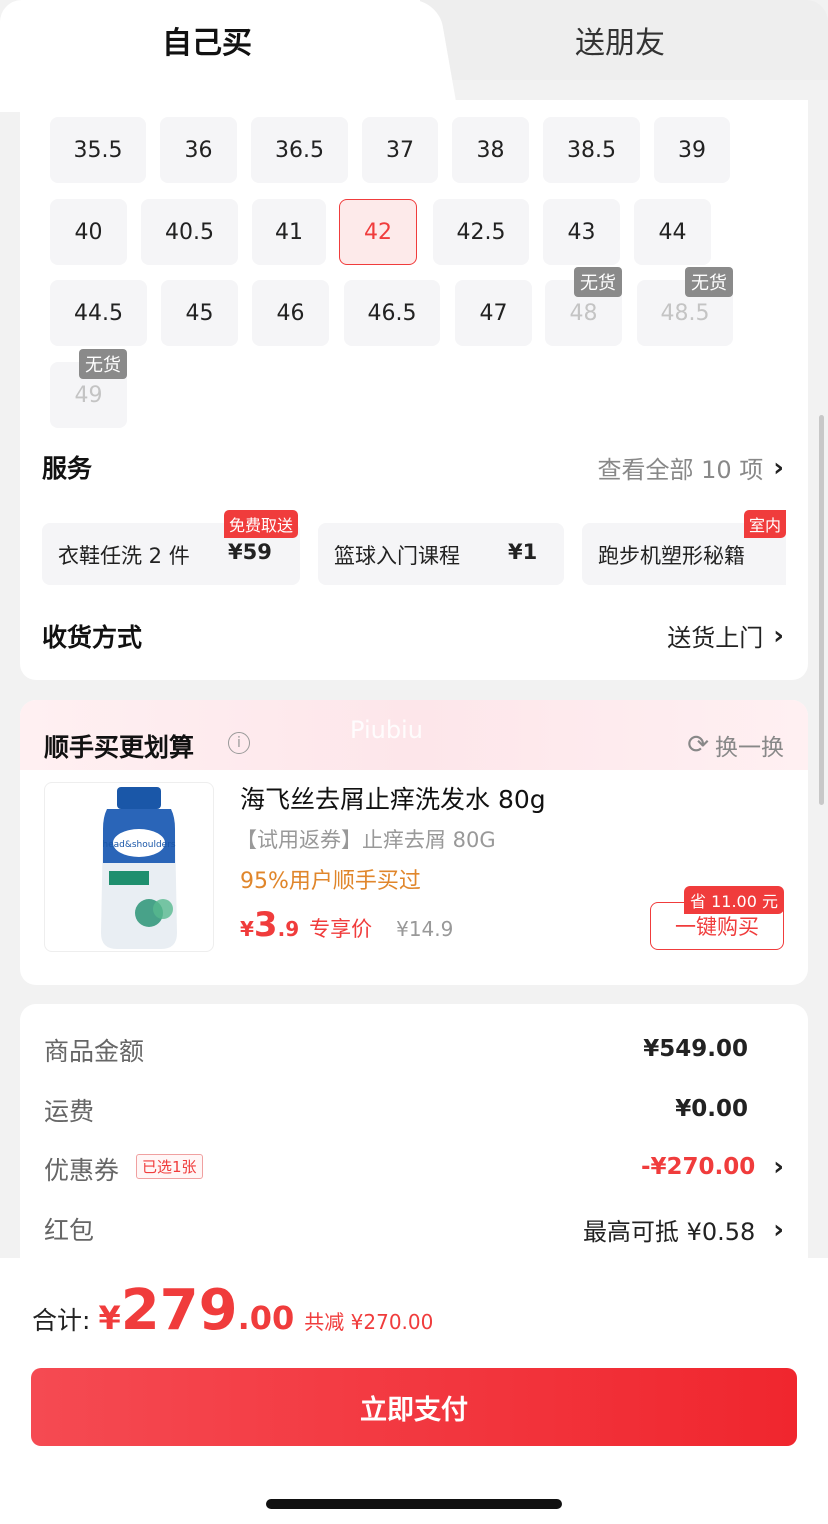  Describe the element at coordinates (288, 929) in the screenshot. I see `price-decimal: .9` at that location.